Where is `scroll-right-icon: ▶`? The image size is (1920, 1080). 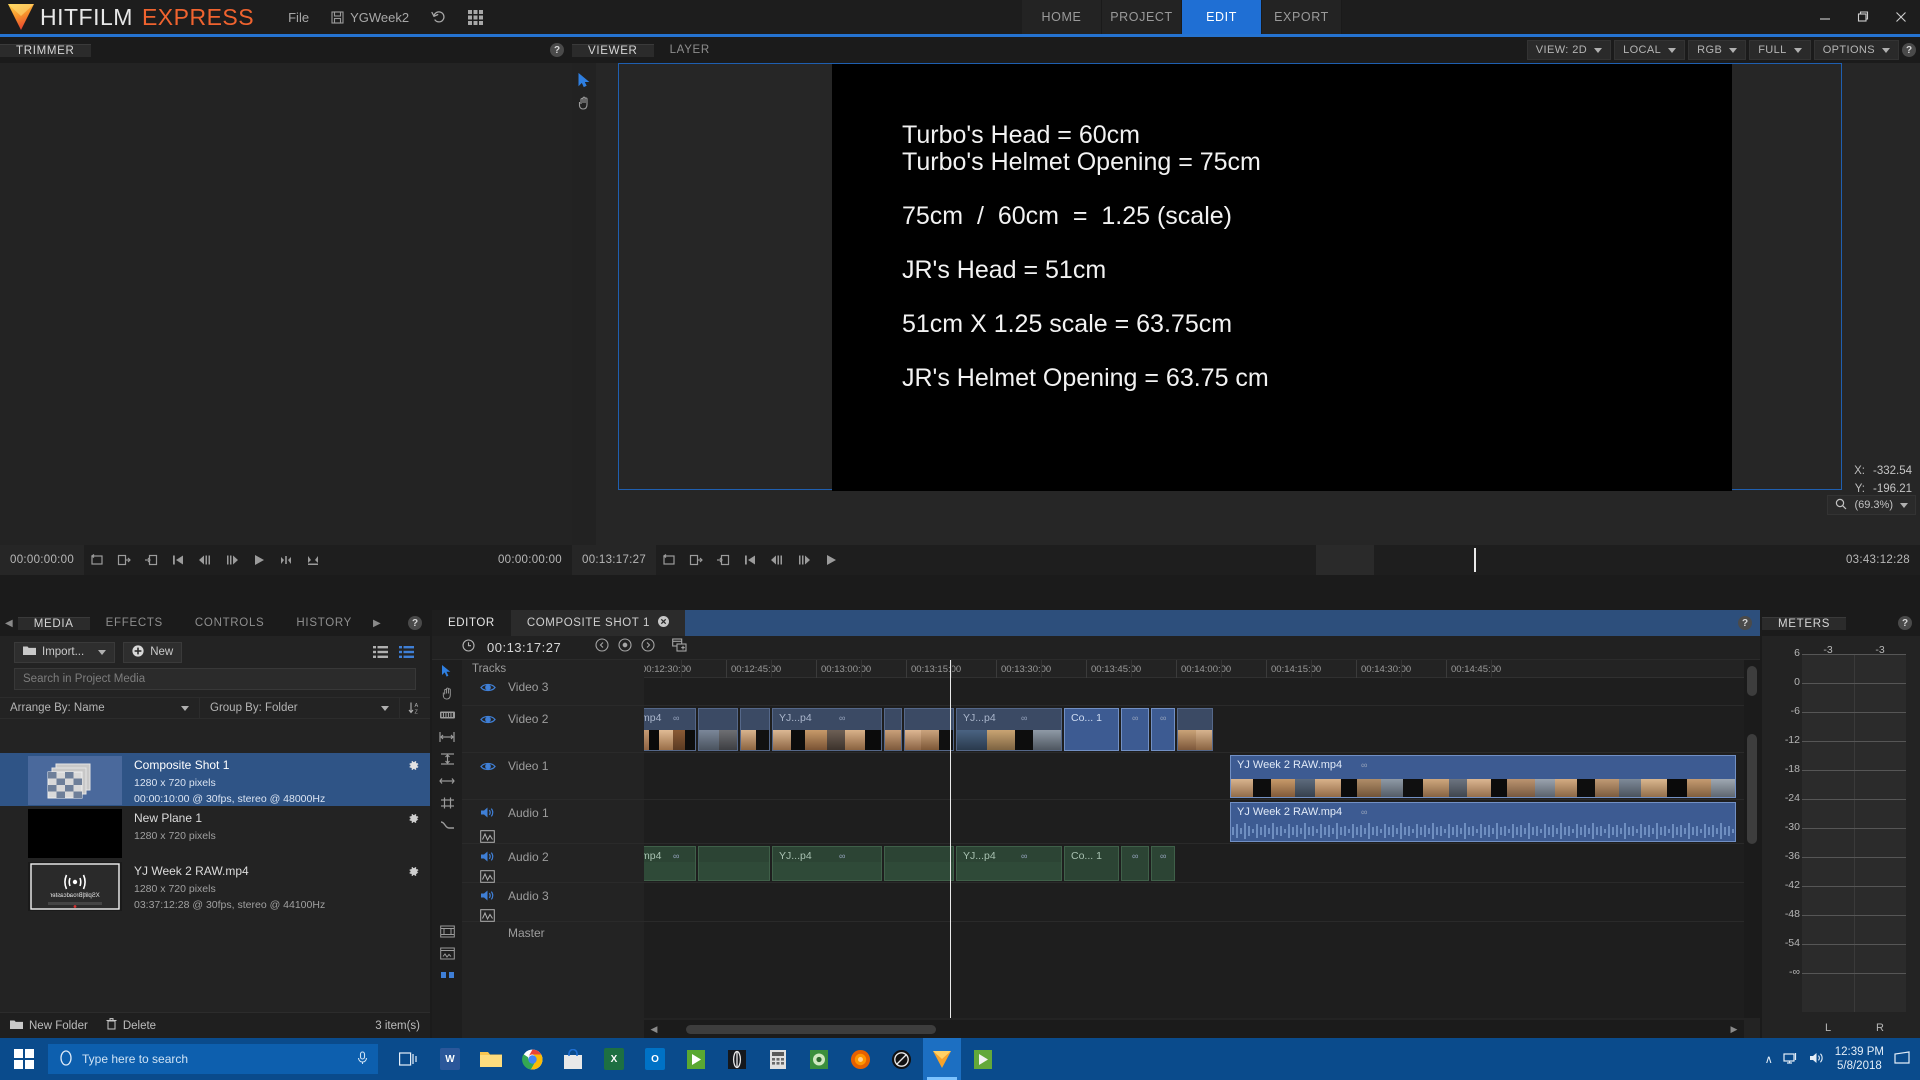
scroll-right-icon: ▶ is located at coordinates (1734, 1029).